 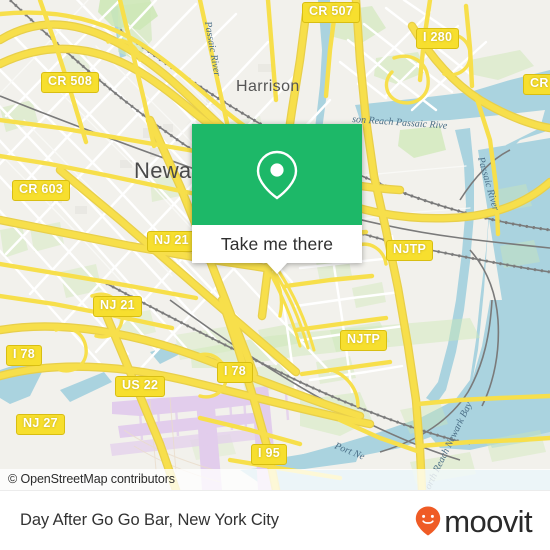 I want to click on place-title: Day After Go Go Bar, New York City, so click(x=149, y=520).